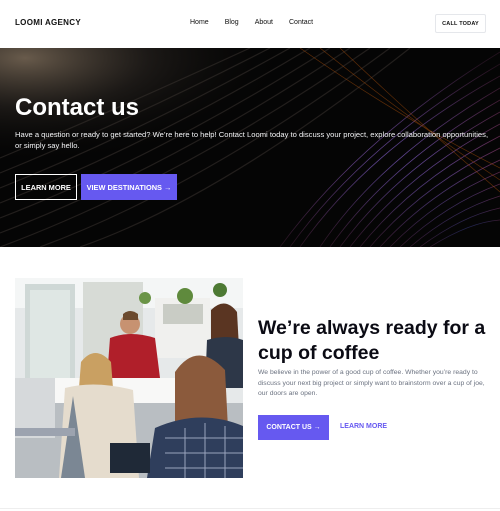  I want to click on nav-blog: Blog, so click(232, 22).